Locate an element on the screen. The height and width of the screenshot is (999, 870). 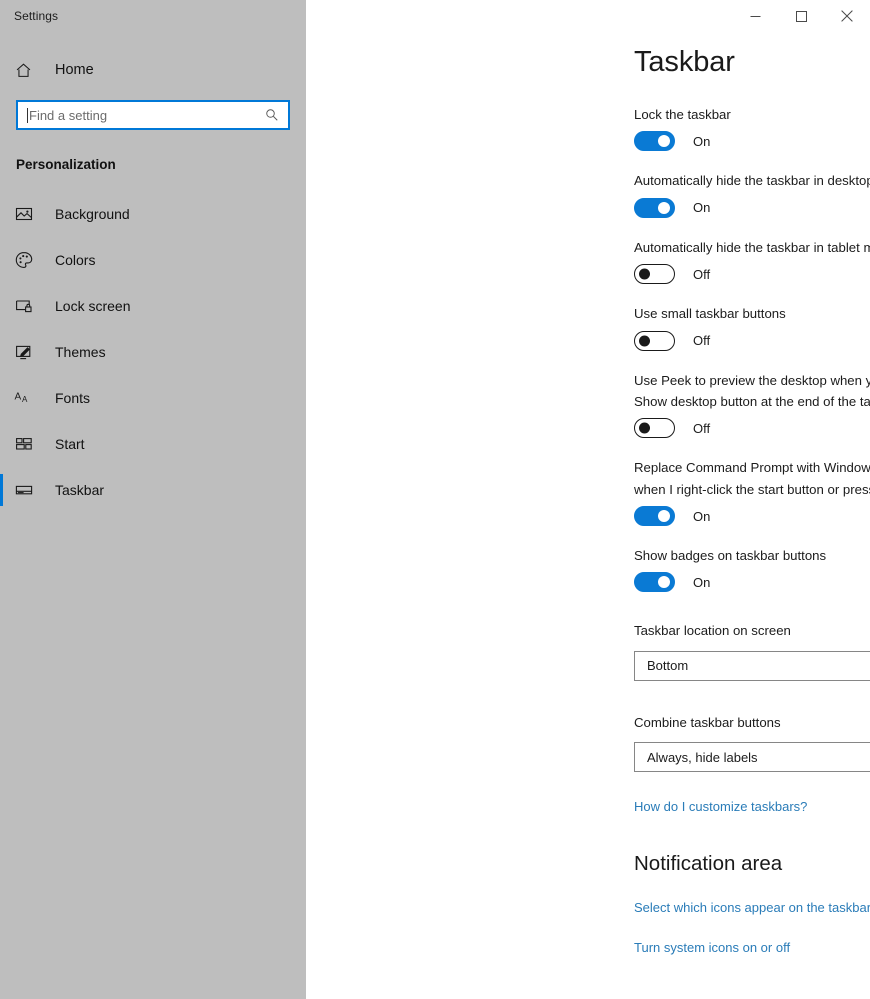
search-input: Find a setting is located at coordinates (153, 115).